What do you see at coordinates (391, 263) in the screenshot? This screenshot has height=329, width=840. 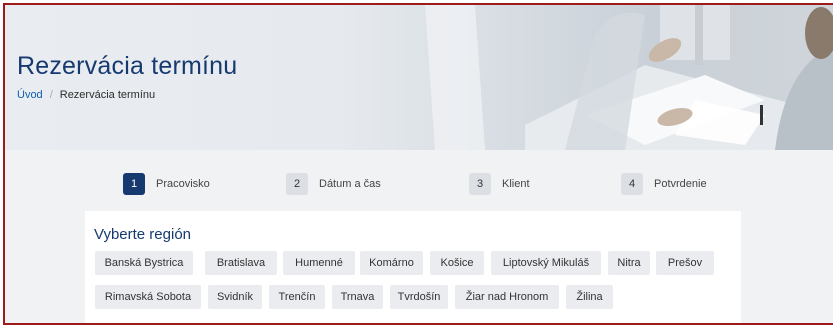 I see `region-button-komarno: Komárno` at bounding box center [391, 263].